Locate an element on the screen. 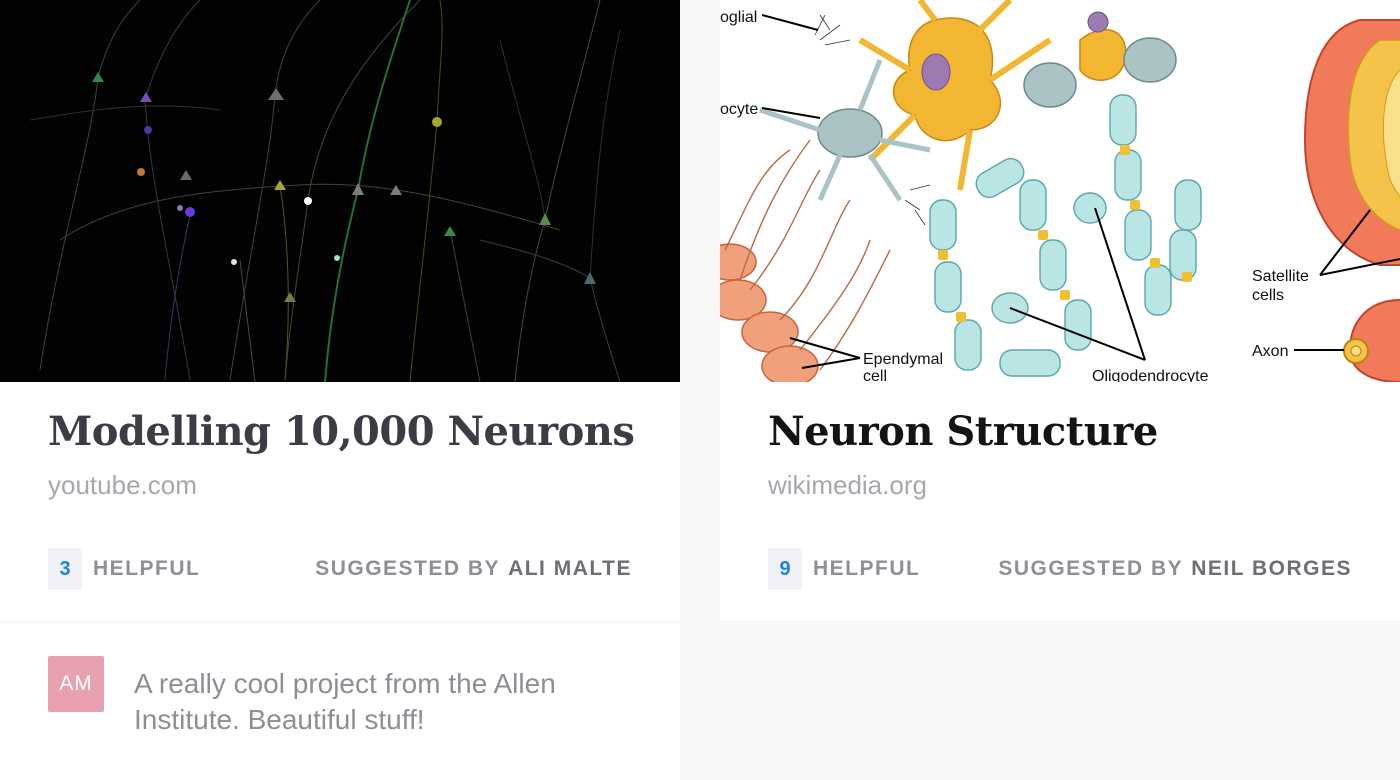 This screenshot has width=1400, height=780. diagram-label-oligodendrocyte: Oligodendrocyte is located at coordinates (1150, 375).